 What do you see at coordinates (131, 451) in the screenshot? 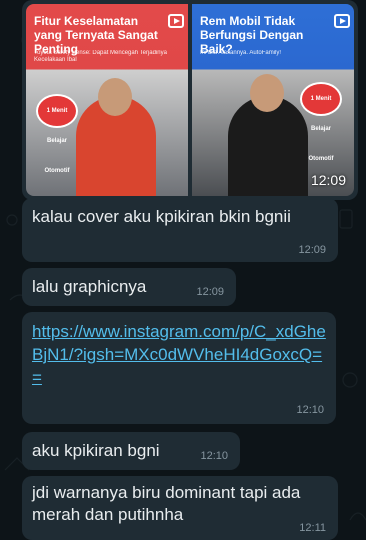
I see `message-bubble: aku kpikiran bgni 12:10` at bounding box center [131, 451].